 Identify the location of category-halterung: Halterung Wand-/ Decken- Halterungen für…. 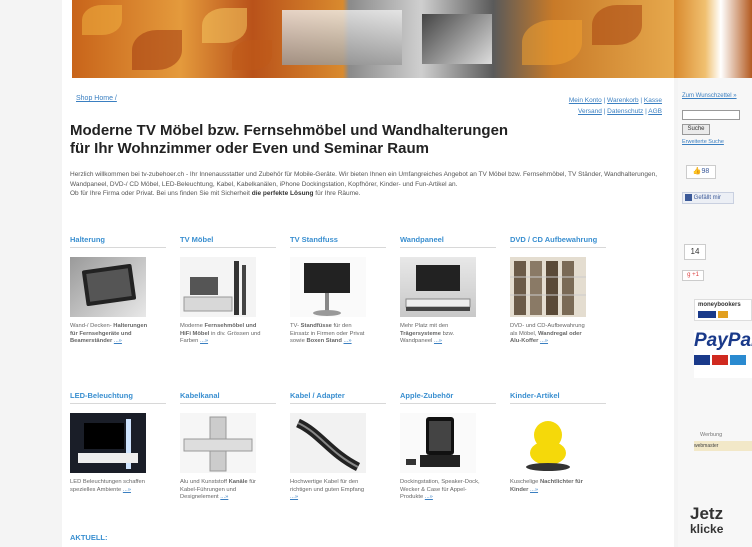
(118, 285).